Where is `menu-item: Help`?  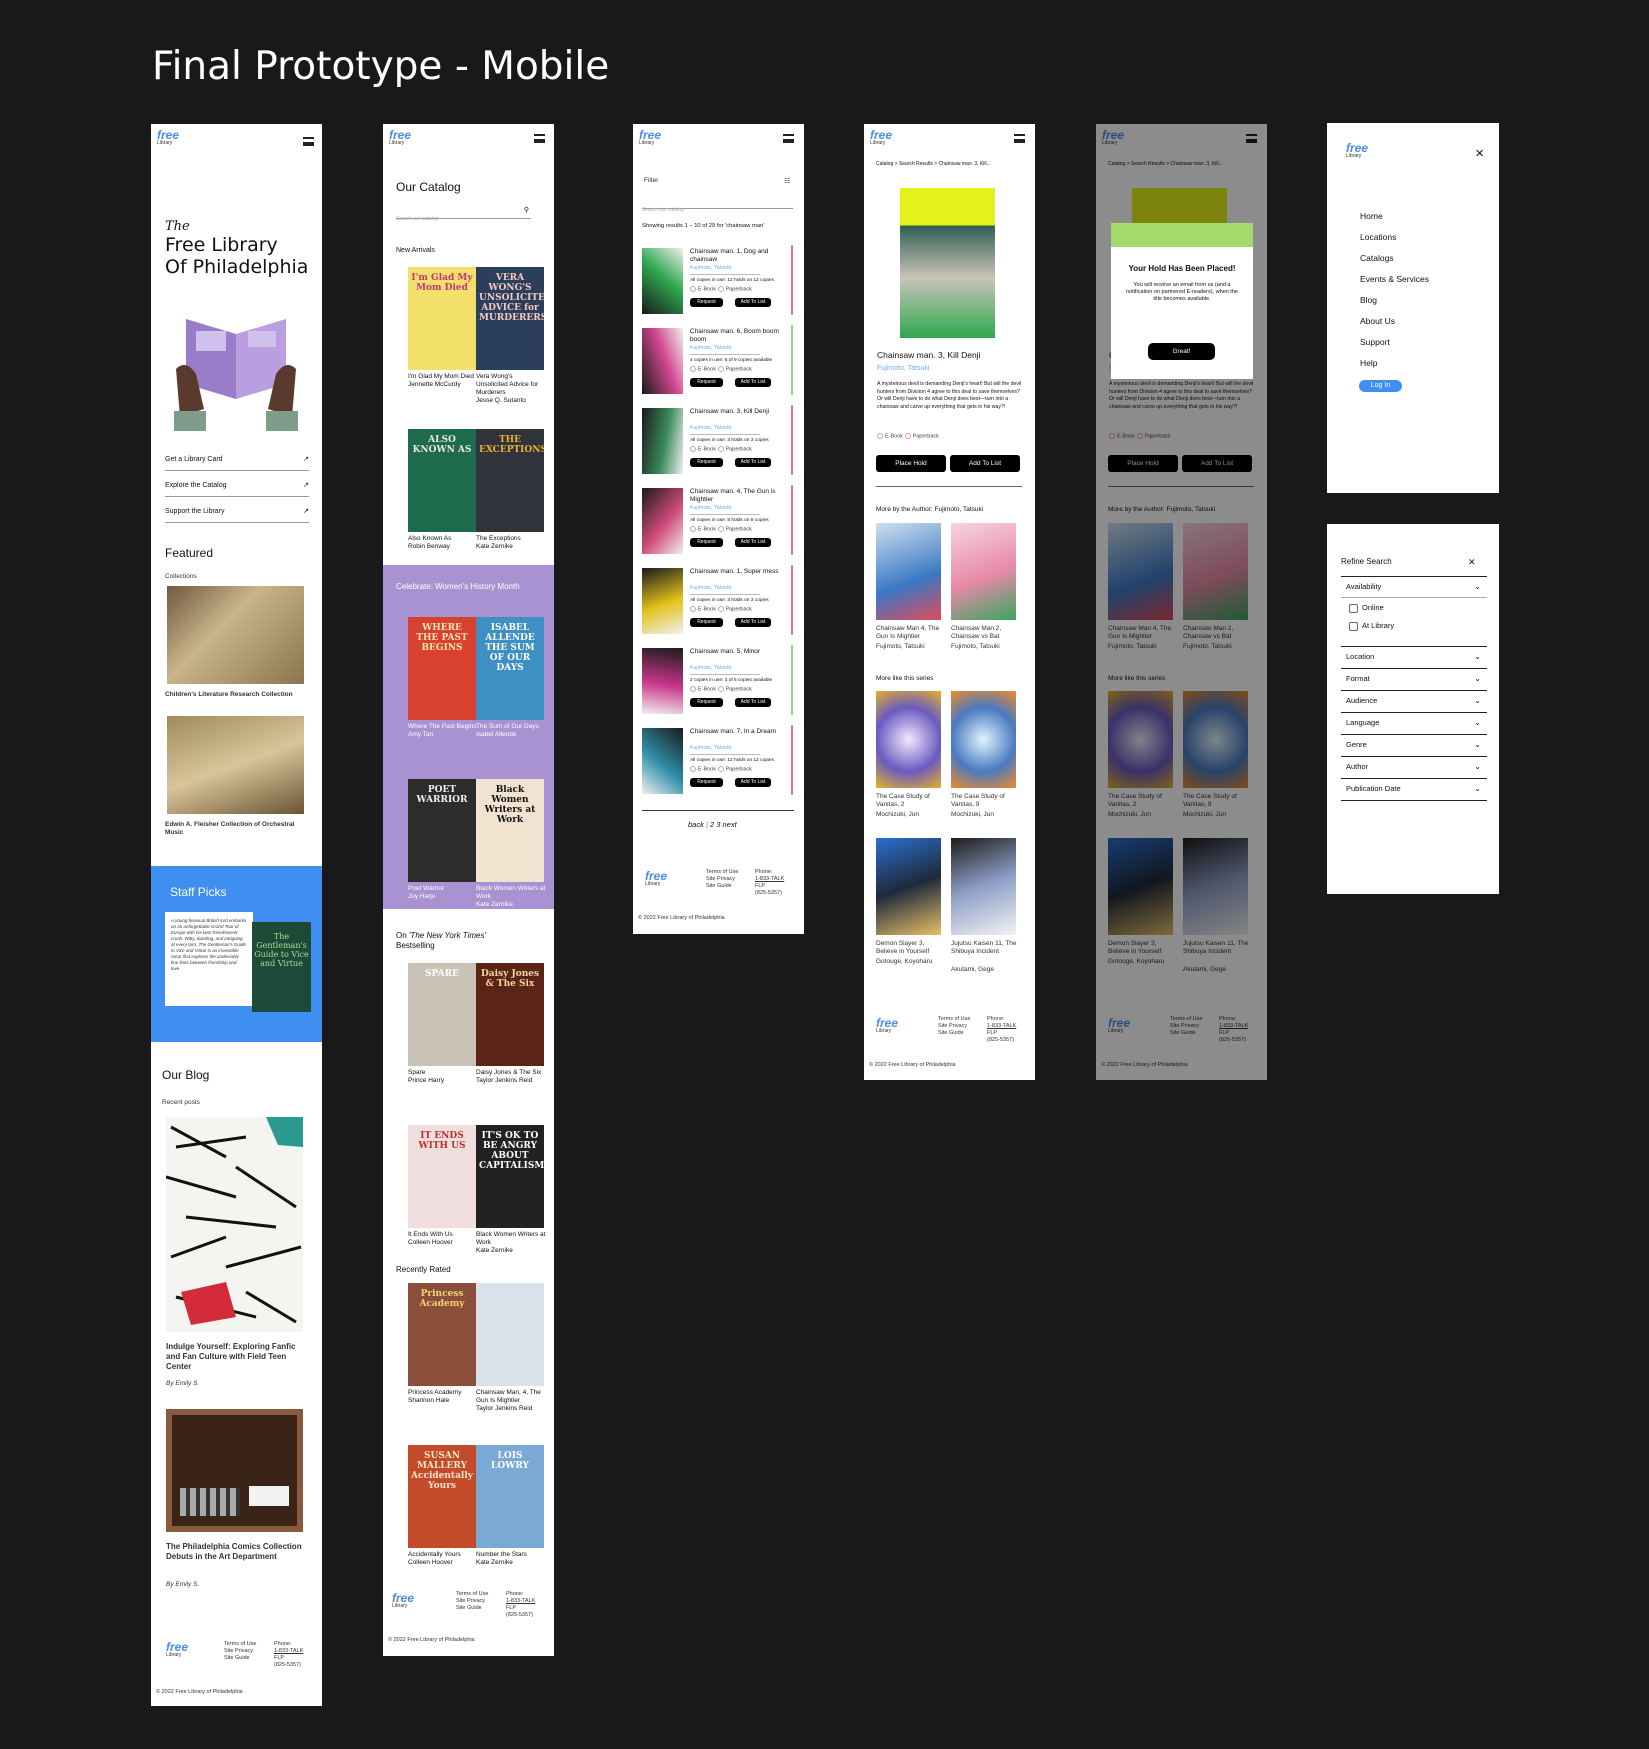 menu-item: Help is located at coordinates (1368, 363).